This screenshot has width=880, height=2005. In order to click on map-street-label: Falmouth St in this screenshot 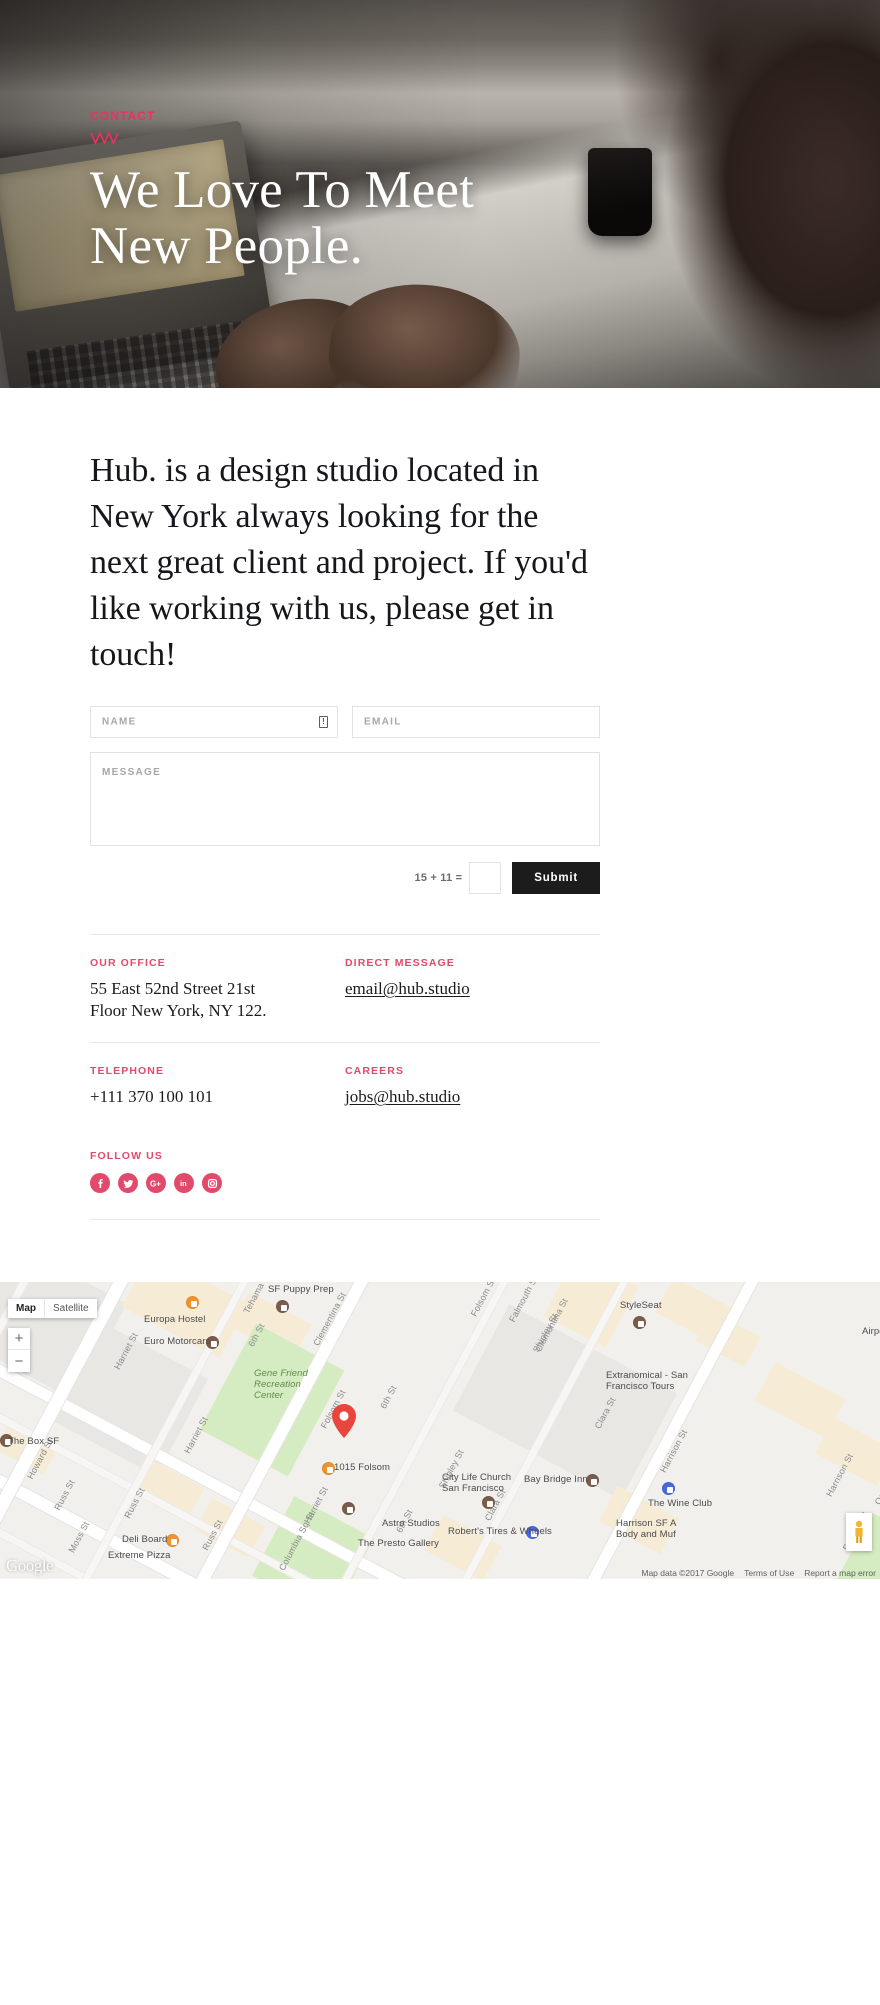, I will do `click(523, 1303)`.